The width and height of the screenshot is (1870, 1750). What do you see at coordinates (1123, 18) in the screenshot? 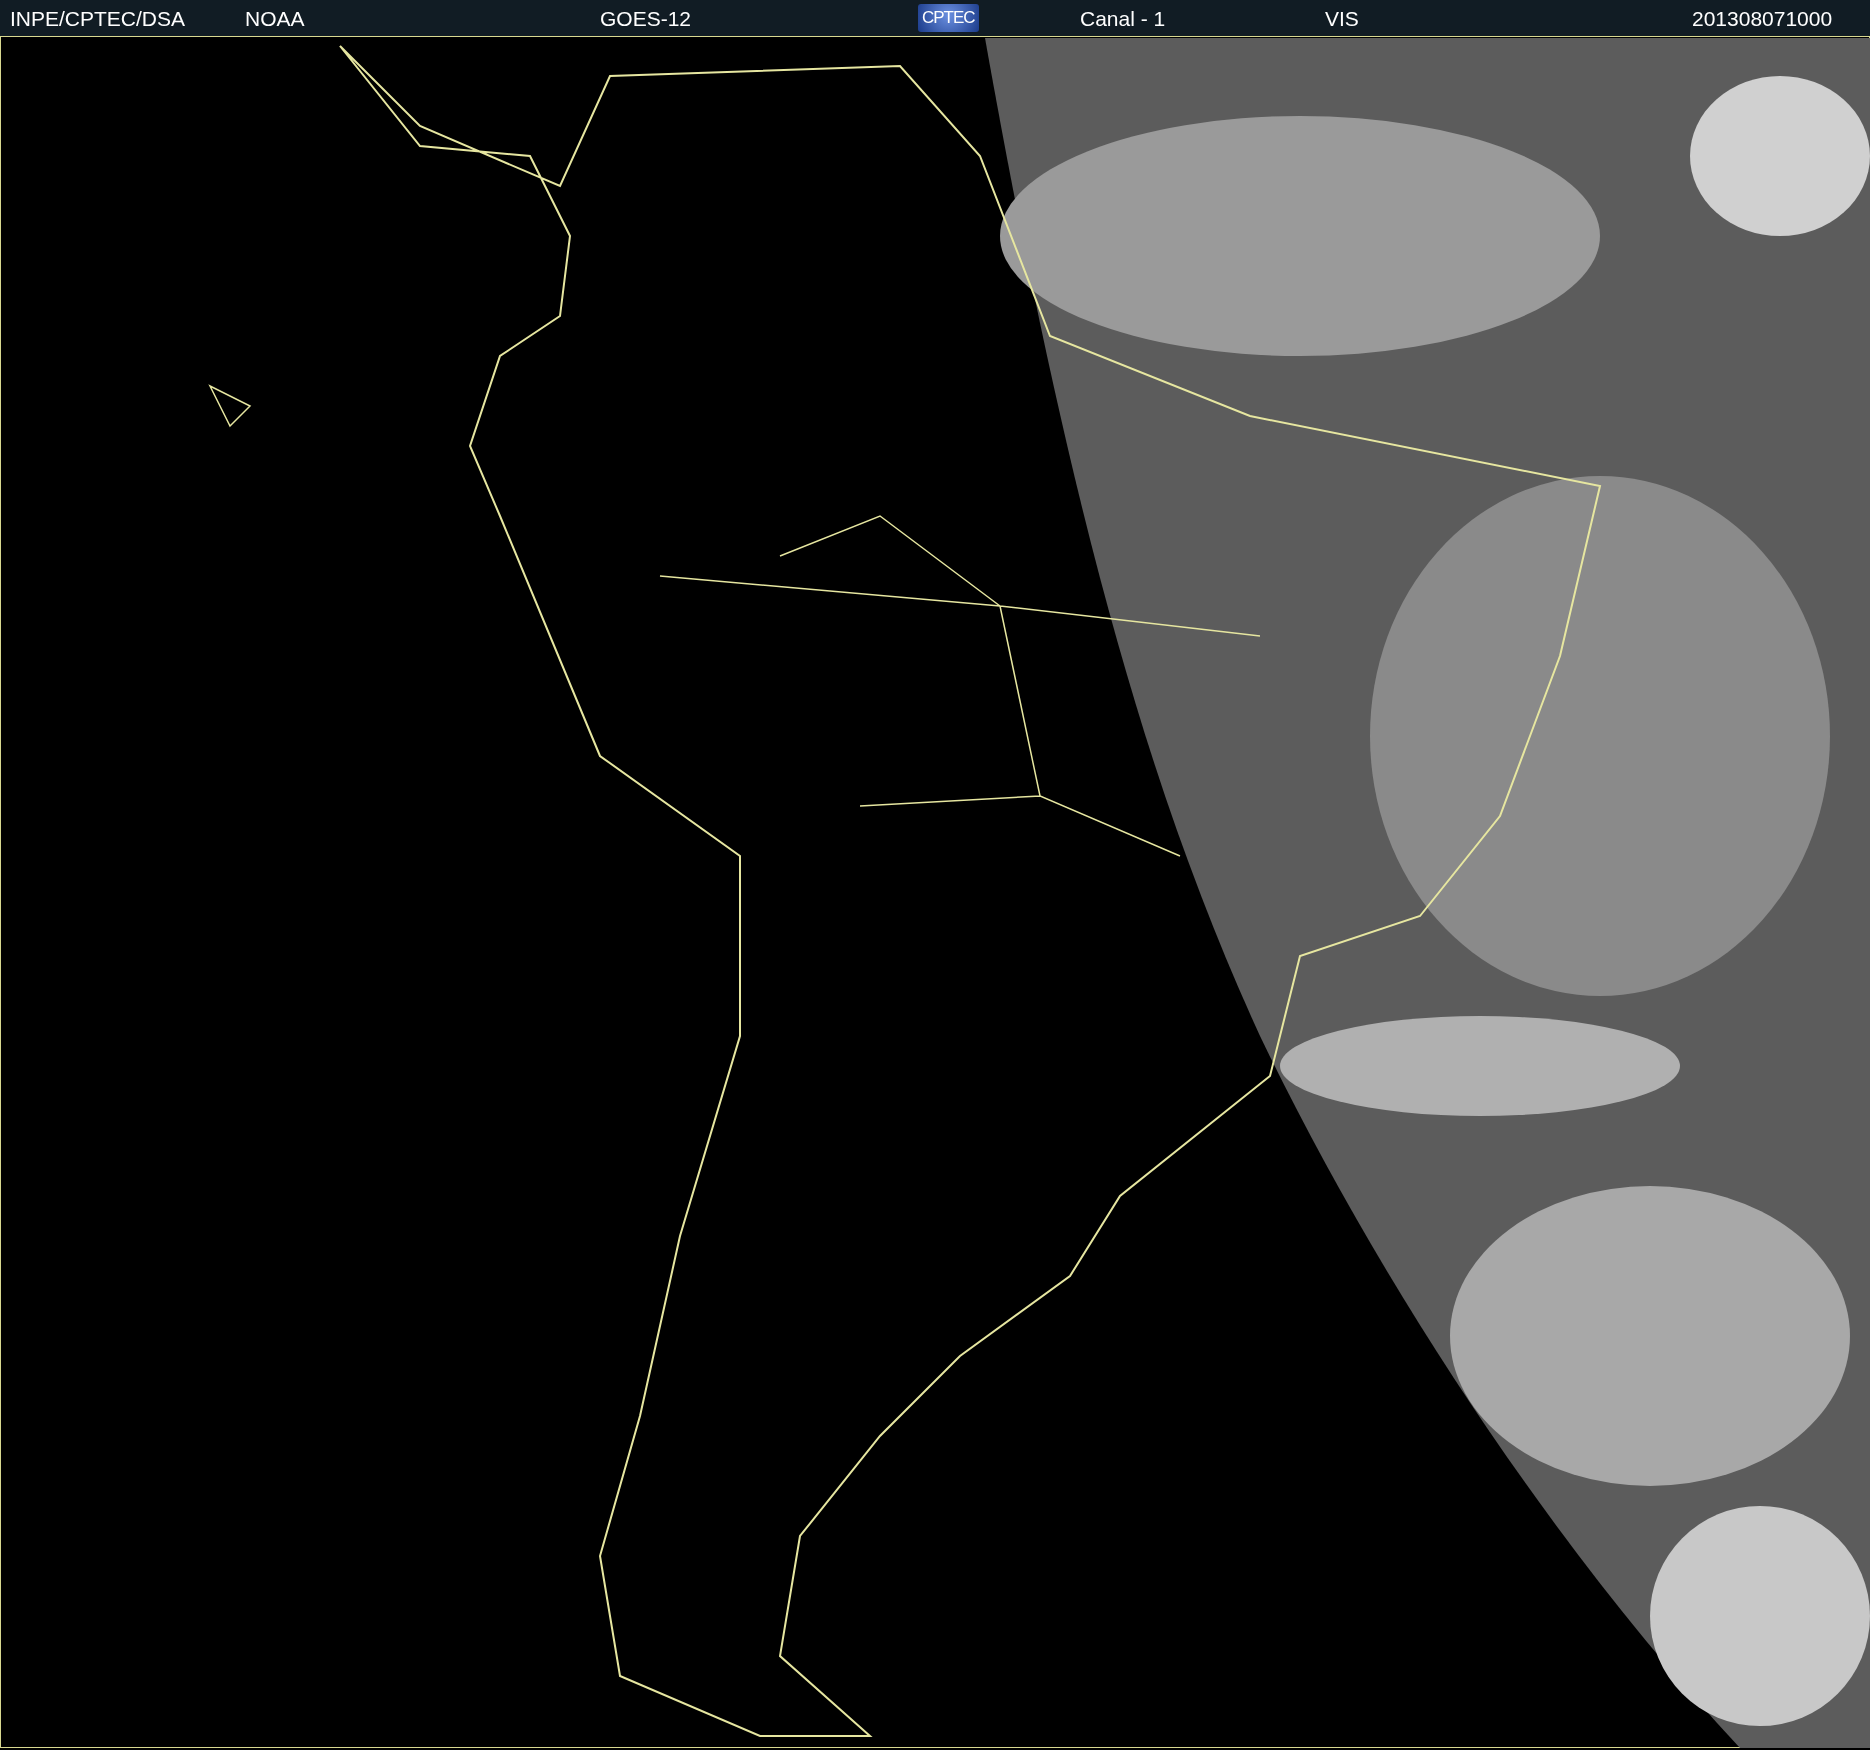
I see `header-label: Canal - 1` at bounding box center [1123, 18].